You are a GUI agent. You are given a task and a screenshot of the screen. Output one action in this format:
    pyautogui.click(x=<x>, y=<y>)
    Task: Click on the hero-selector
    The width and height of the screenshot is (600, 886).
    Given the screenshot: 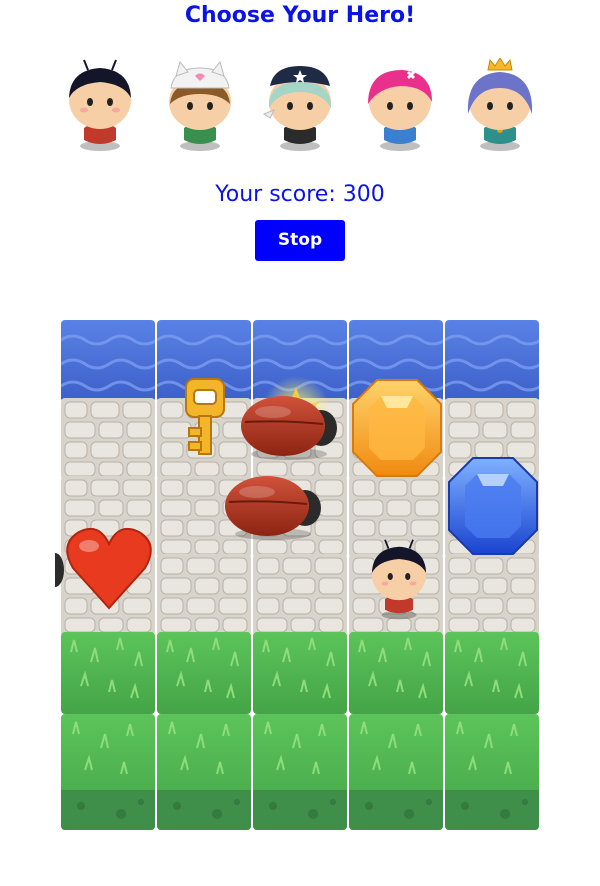 What is the action you would take?
    pyautogui.click(x=300, y=108)
    